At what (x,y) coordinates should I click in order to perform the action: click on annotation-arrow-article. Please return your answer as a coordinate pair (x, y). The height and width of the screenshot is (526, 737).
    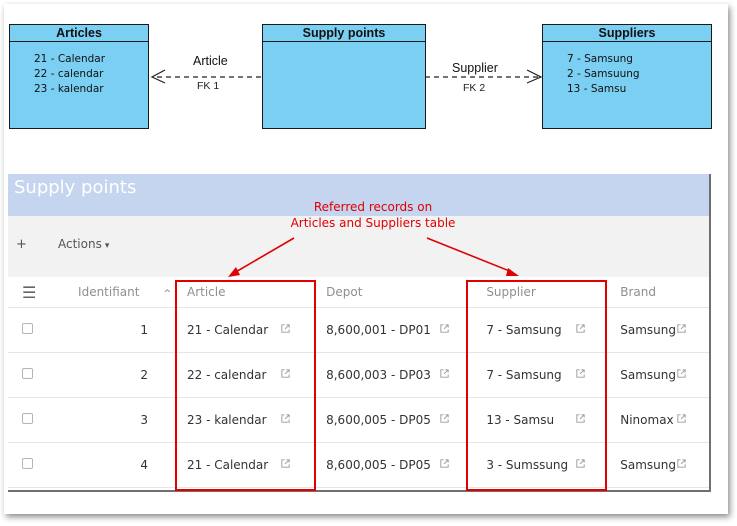
    Looking at the image, I should click on (264, 255).